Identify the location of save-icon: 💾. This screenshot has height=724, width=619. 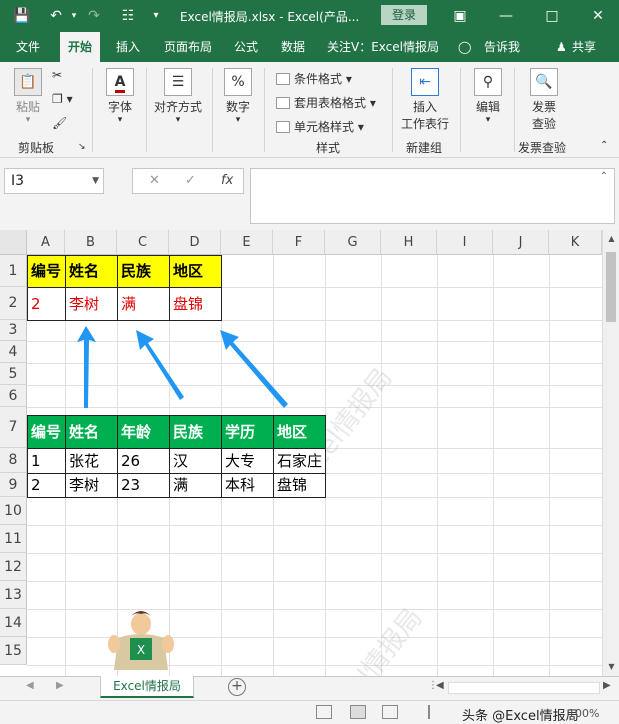
(22, 16).